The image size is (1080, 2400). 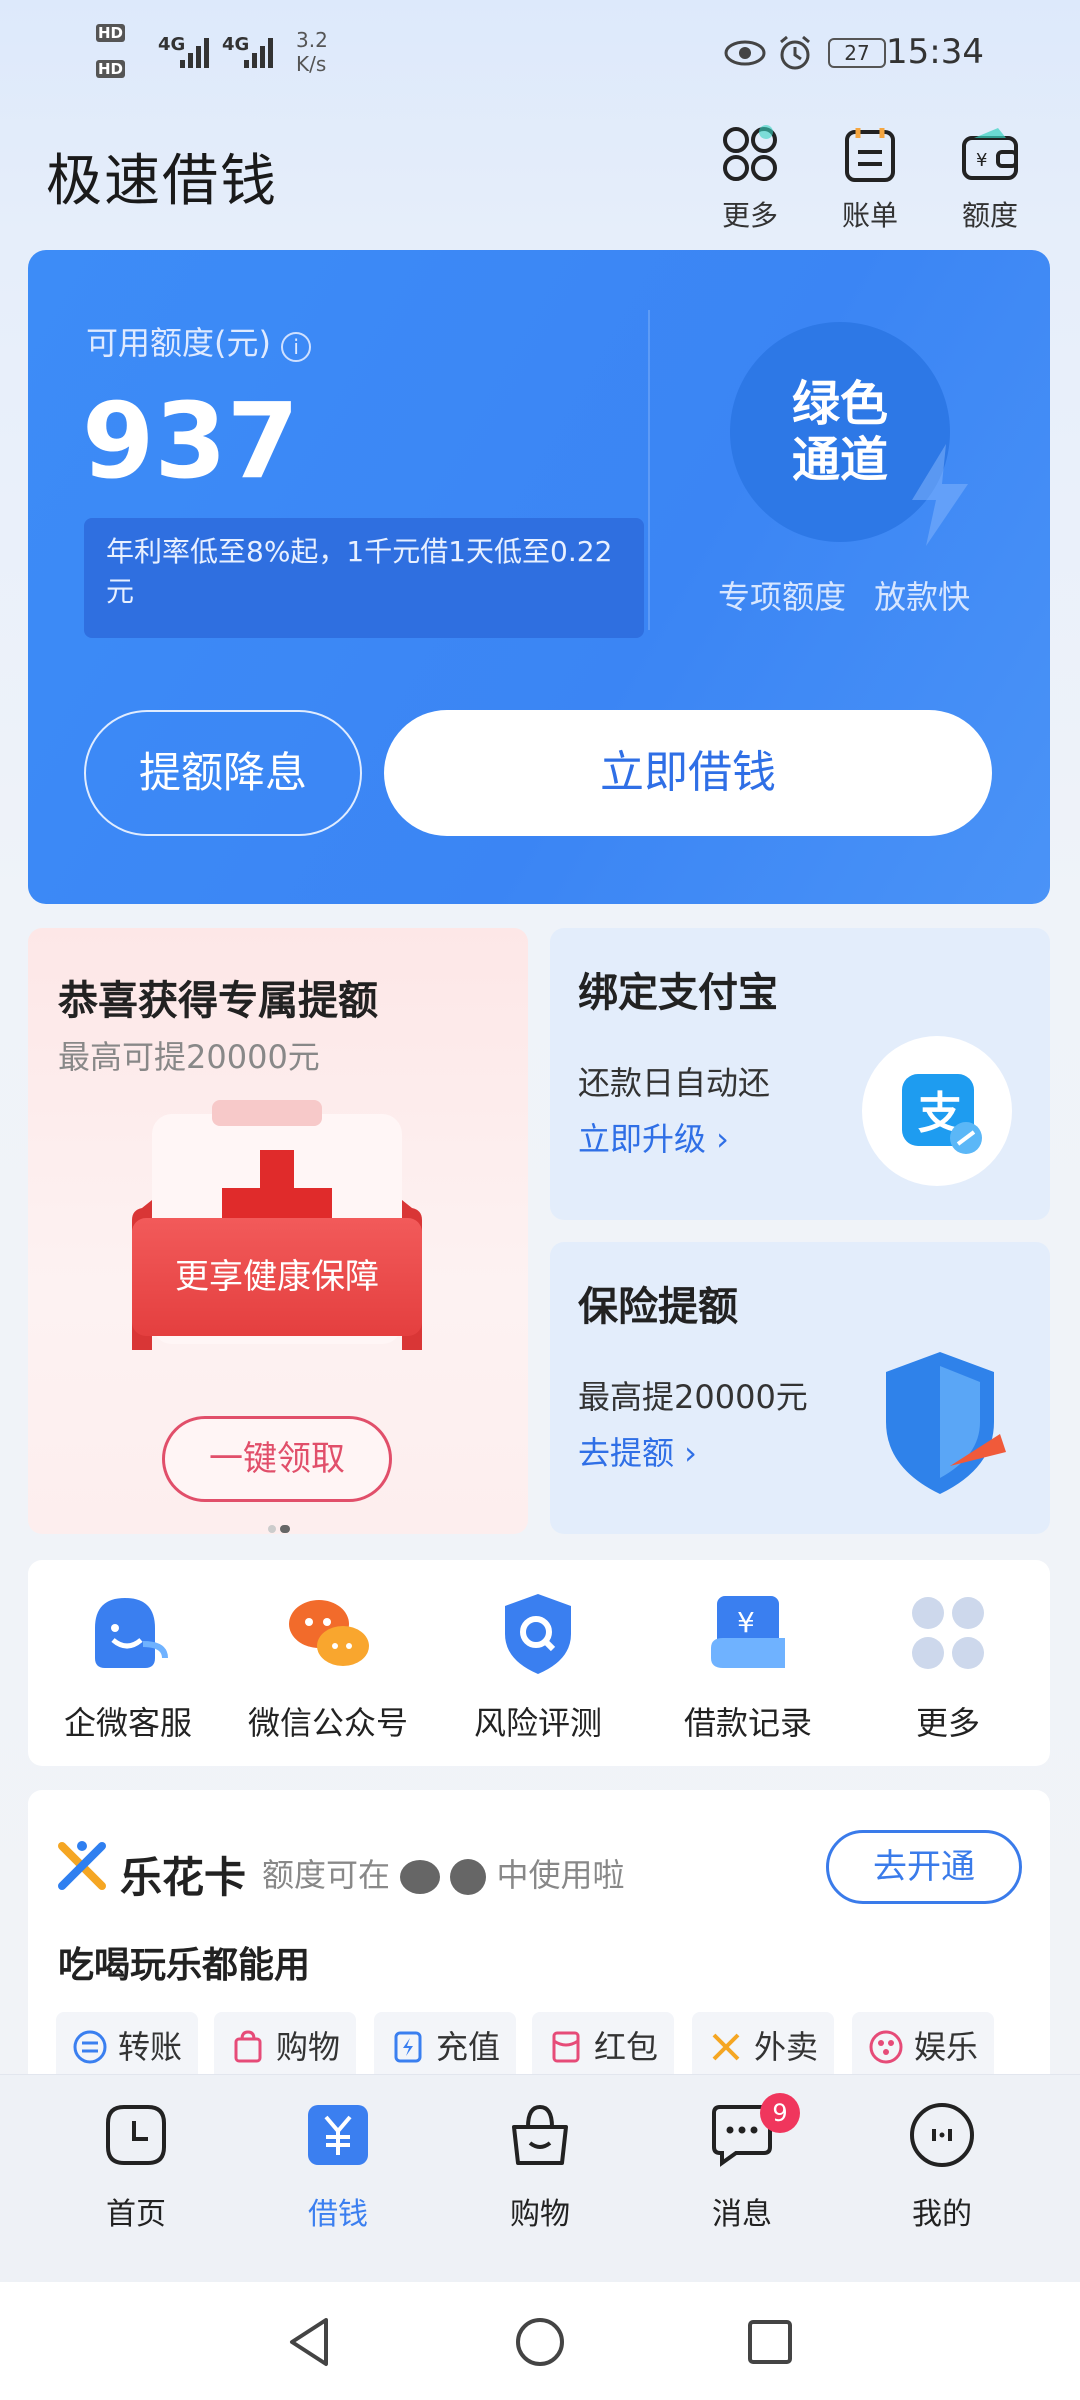 I want to click on eye-icon, so click(x=745, y=53).